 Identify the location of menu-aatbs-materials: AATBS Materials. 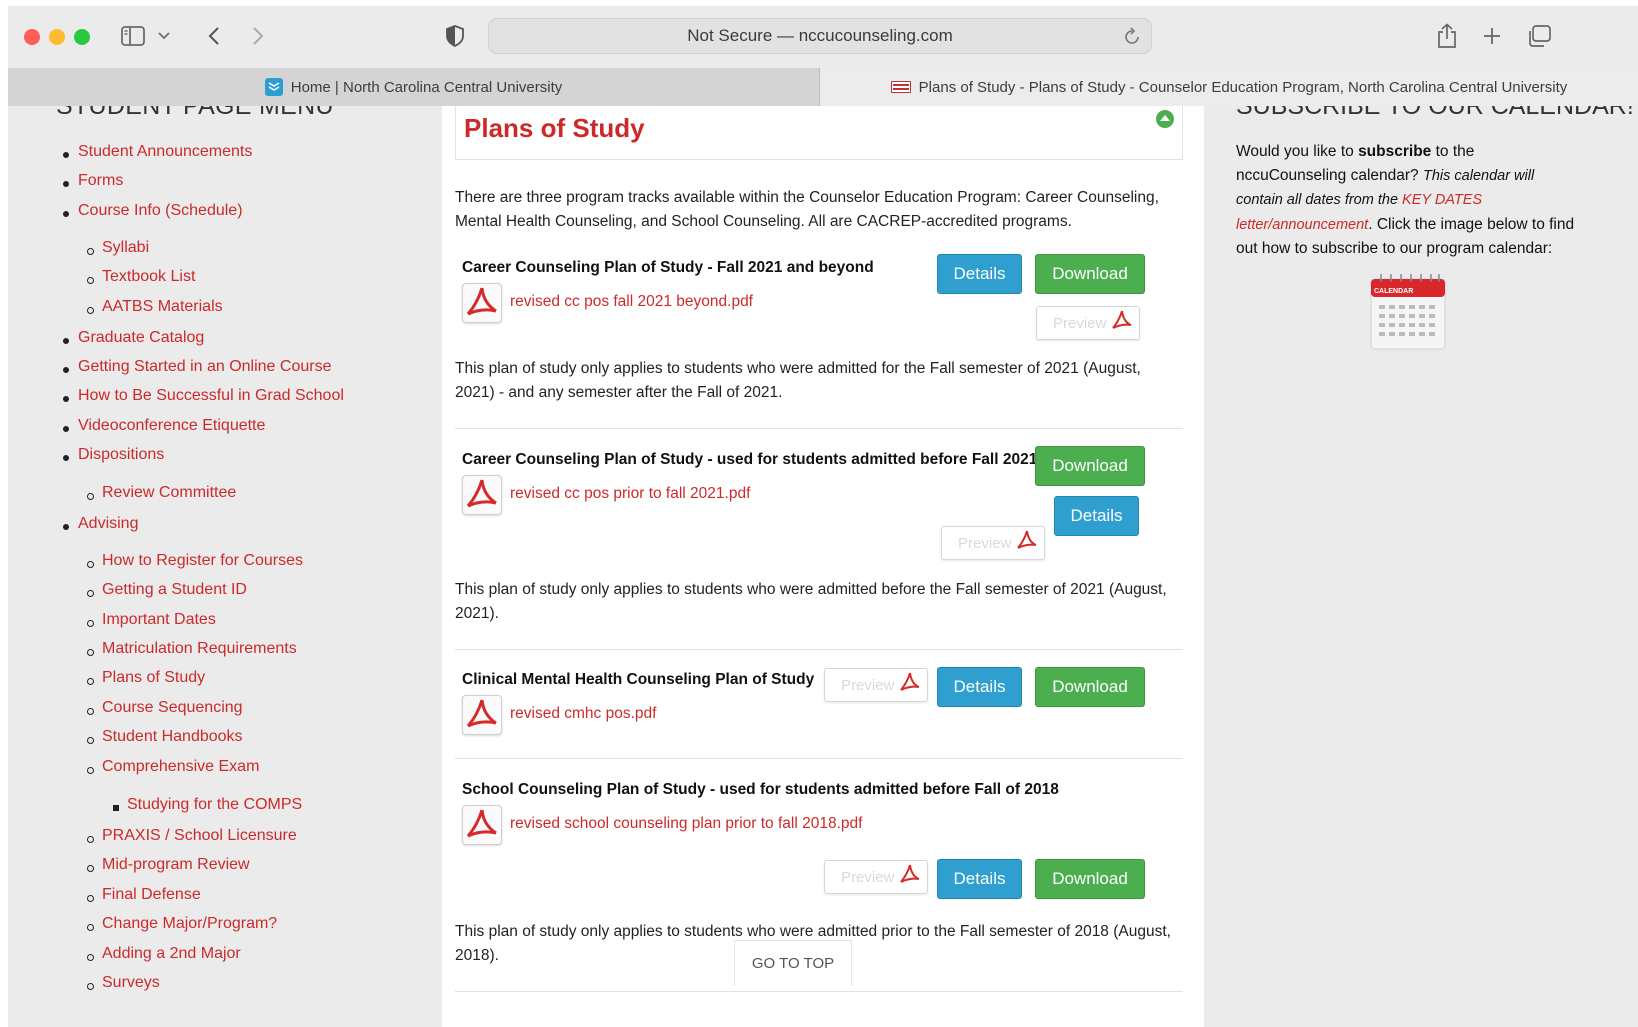
(162, 307).